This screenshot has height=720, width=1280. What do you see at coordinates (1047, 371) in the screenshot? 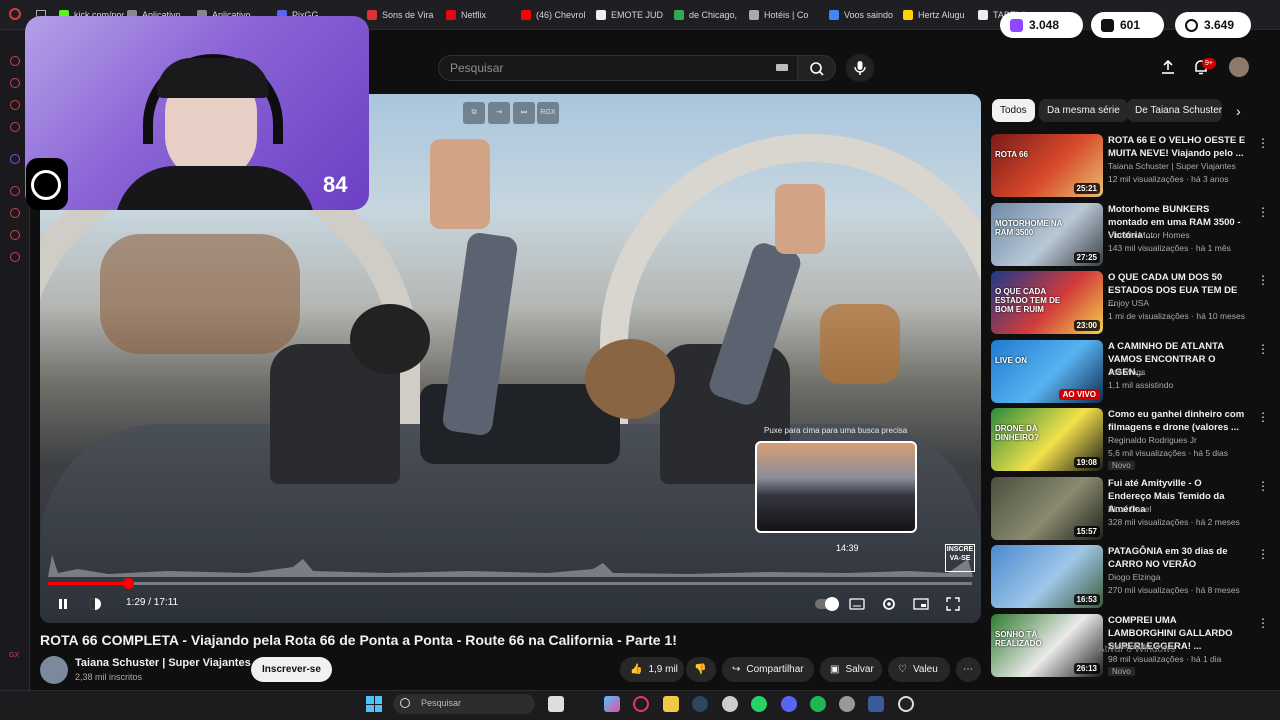
I see `recommendation-thumbnail: LIVE ON AO VIVO` at bounding box center [1047, 371].